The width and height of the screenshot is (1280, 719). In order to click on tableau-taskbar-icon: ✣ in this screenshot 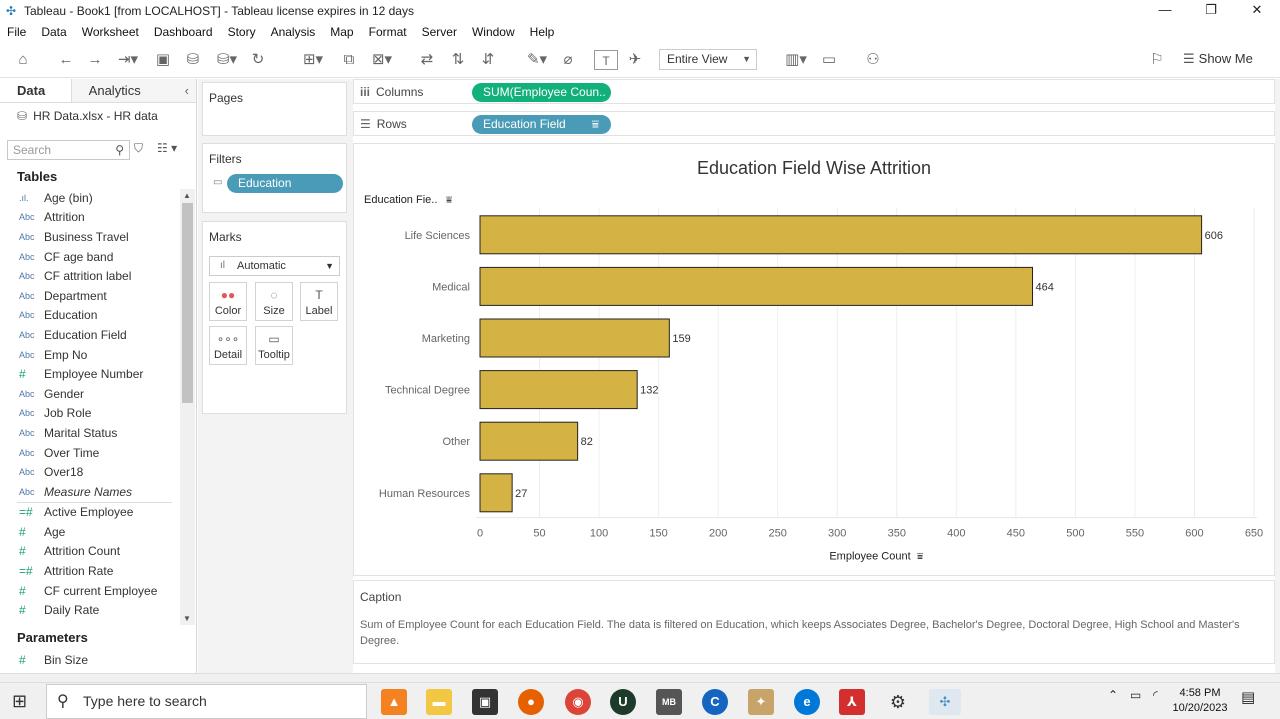, I will do `click(945, 702)`.